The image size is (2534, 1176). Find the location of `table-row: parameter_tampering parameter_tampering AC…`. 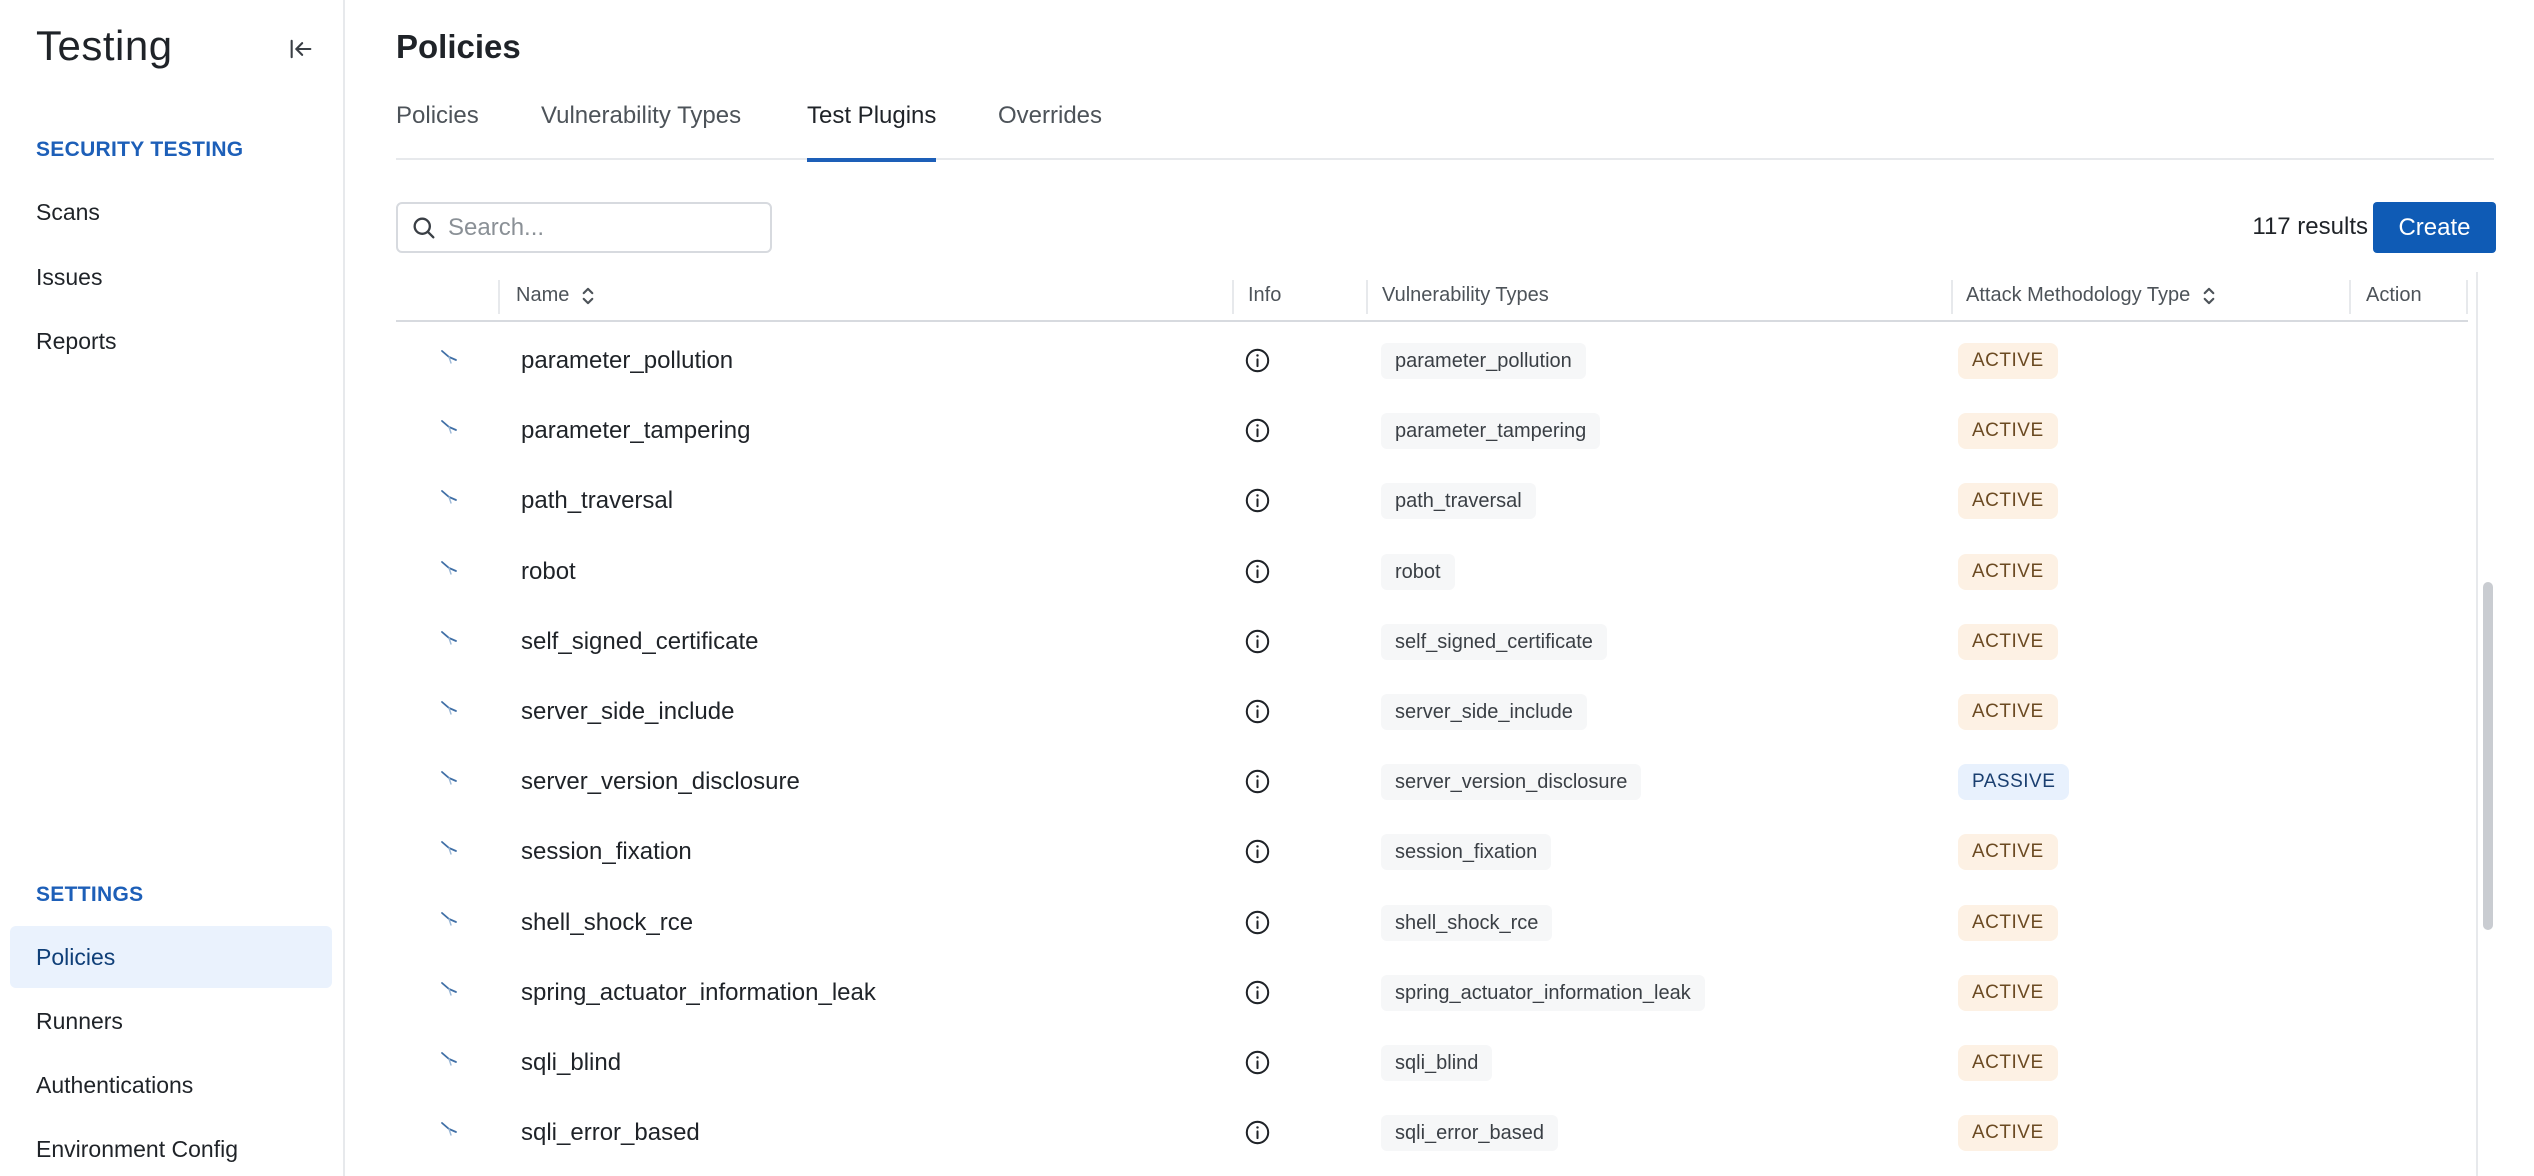

table-row: parameter_tampering parameter_tampering AC… is located at coordinates (1432, 430).